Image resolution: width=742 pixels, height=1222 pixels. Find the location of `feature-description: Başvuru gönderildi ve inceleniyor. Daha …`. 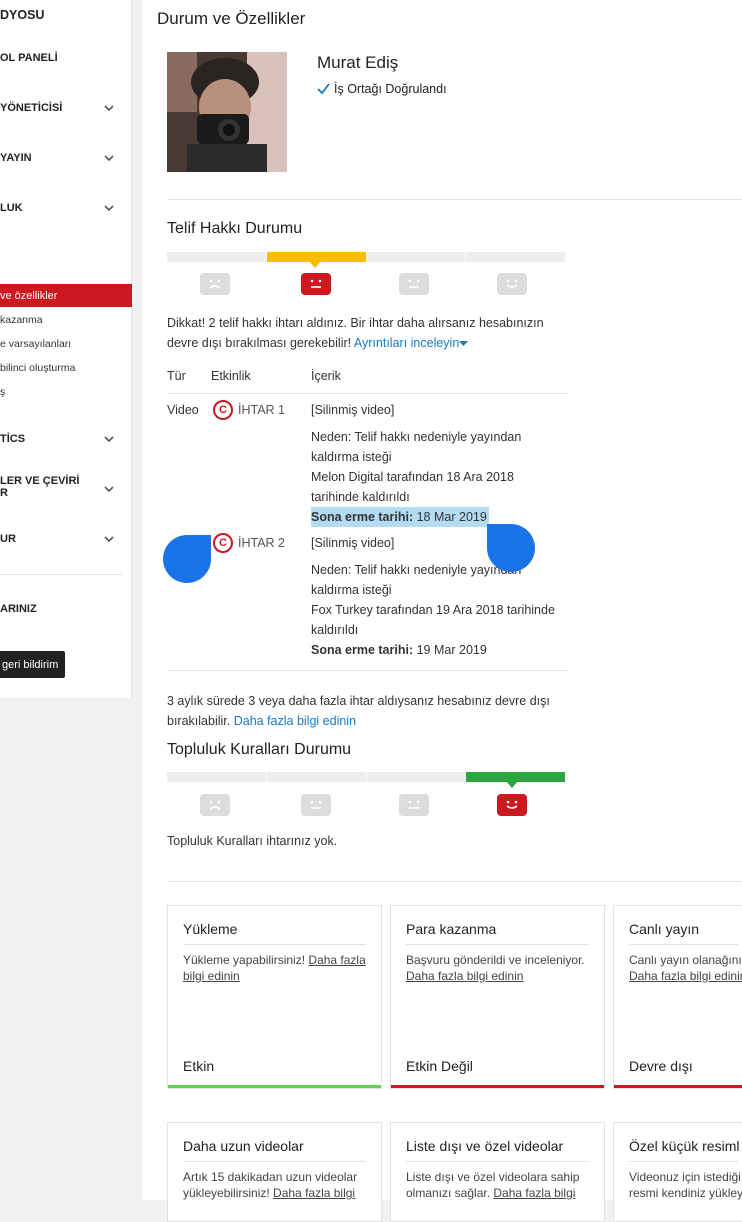

feature-description: Başvuru gönderildi ve inceleniyor. Daha … is located at coordinates (501, 968).